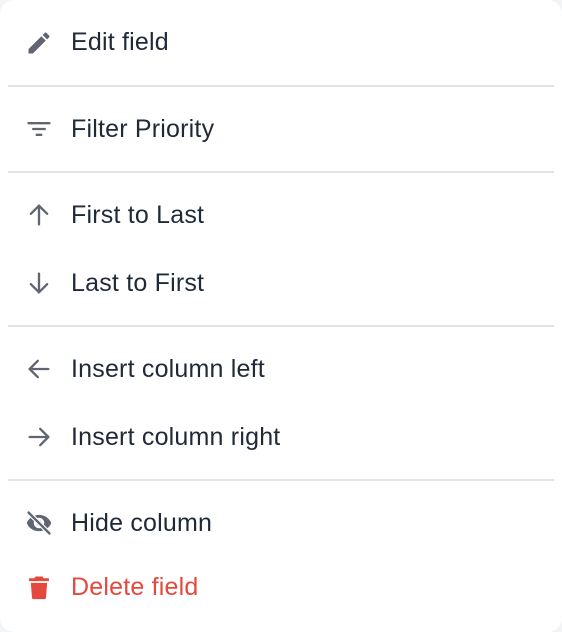 The height and width of the screenshot is (632, 562). What do you see at coordinates (281, 365) in the screenshot?
I see `menu-item-insert-column-left: Insert column left` at bounding box center [281, 365].